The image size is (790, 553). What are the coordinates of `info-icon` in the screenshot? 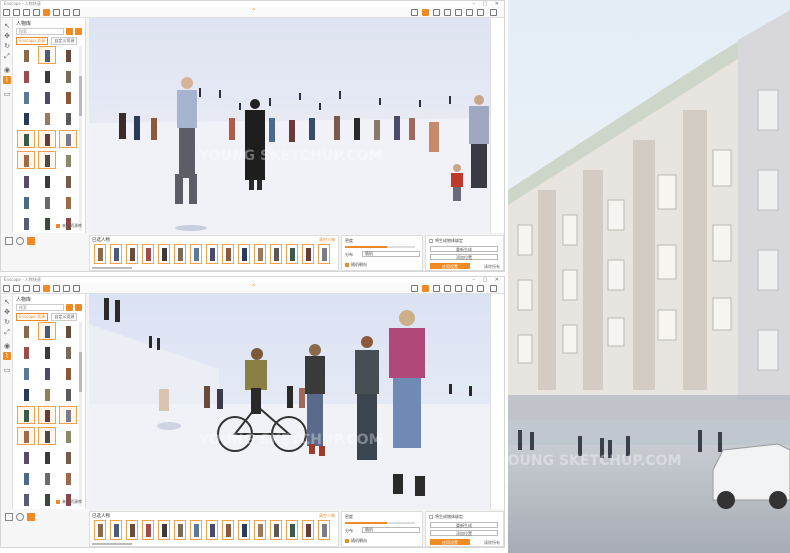 It's located at (436, 12).